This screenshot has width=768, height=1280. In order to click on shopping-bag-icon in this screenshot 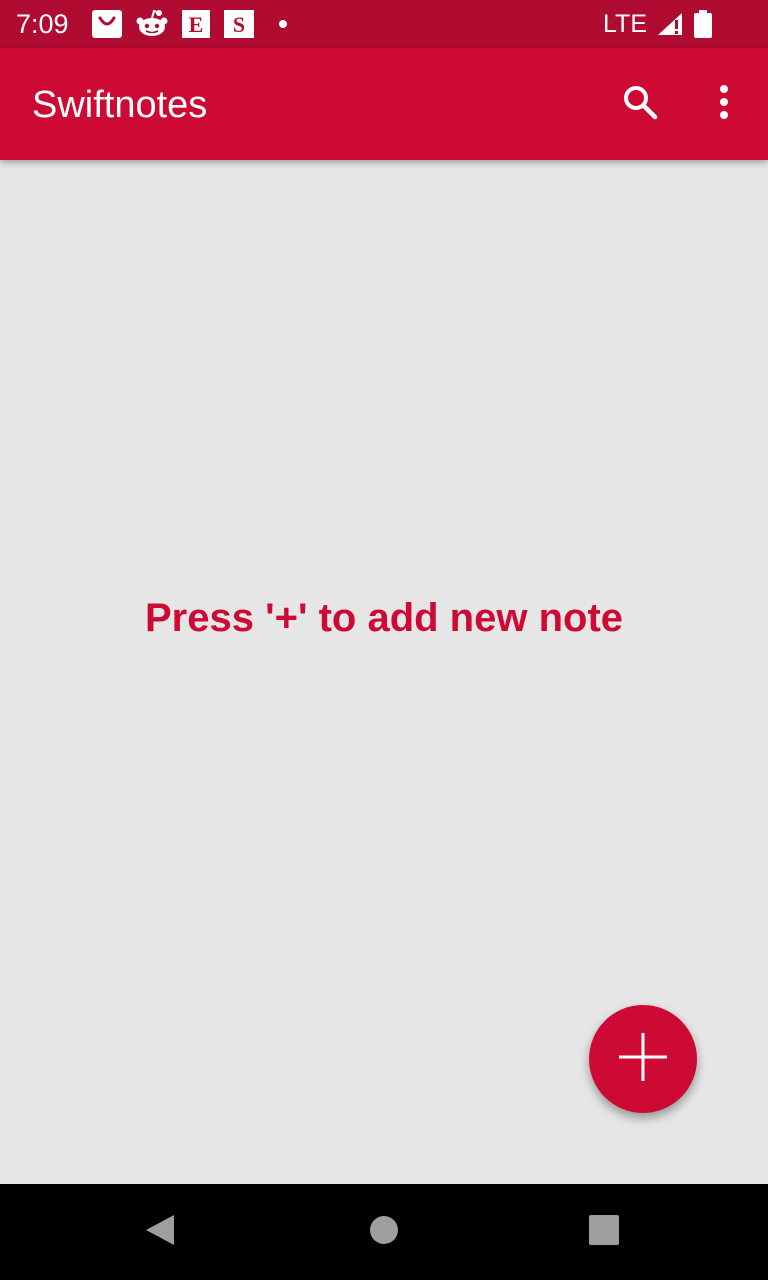, I will do `click(107, 26)`.